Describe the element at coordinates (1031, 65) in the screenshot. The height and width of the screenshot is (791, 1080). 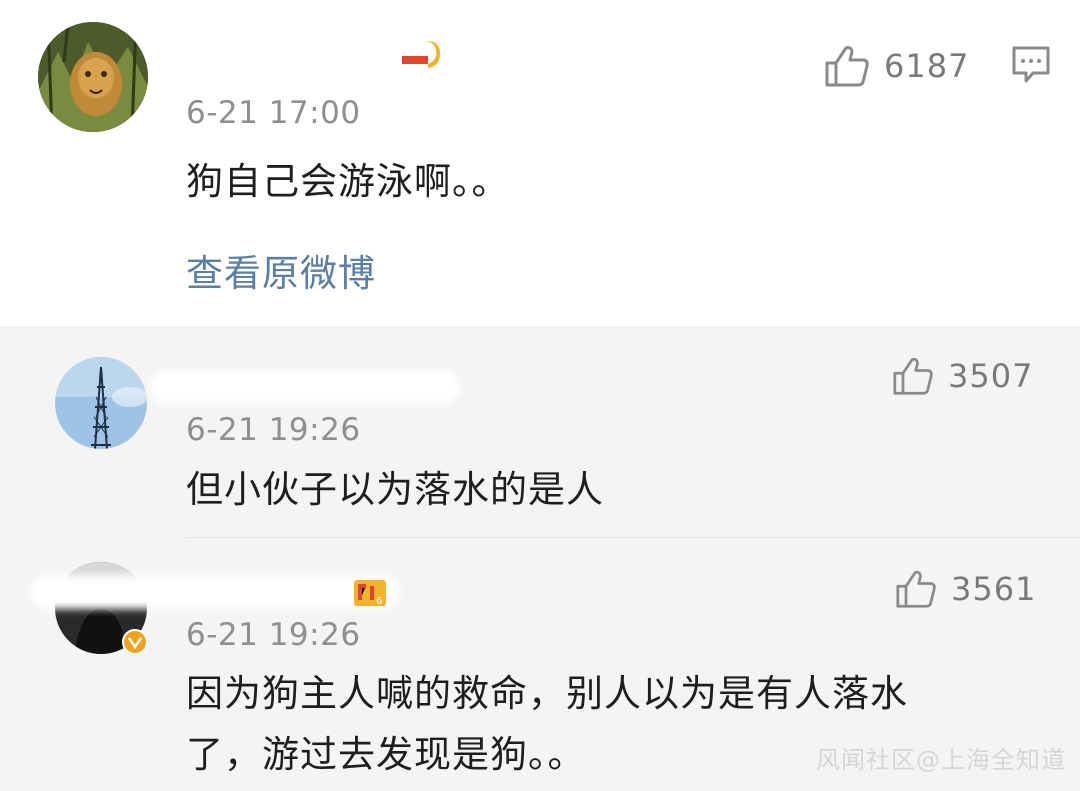
I see `comment-icon` at that location.